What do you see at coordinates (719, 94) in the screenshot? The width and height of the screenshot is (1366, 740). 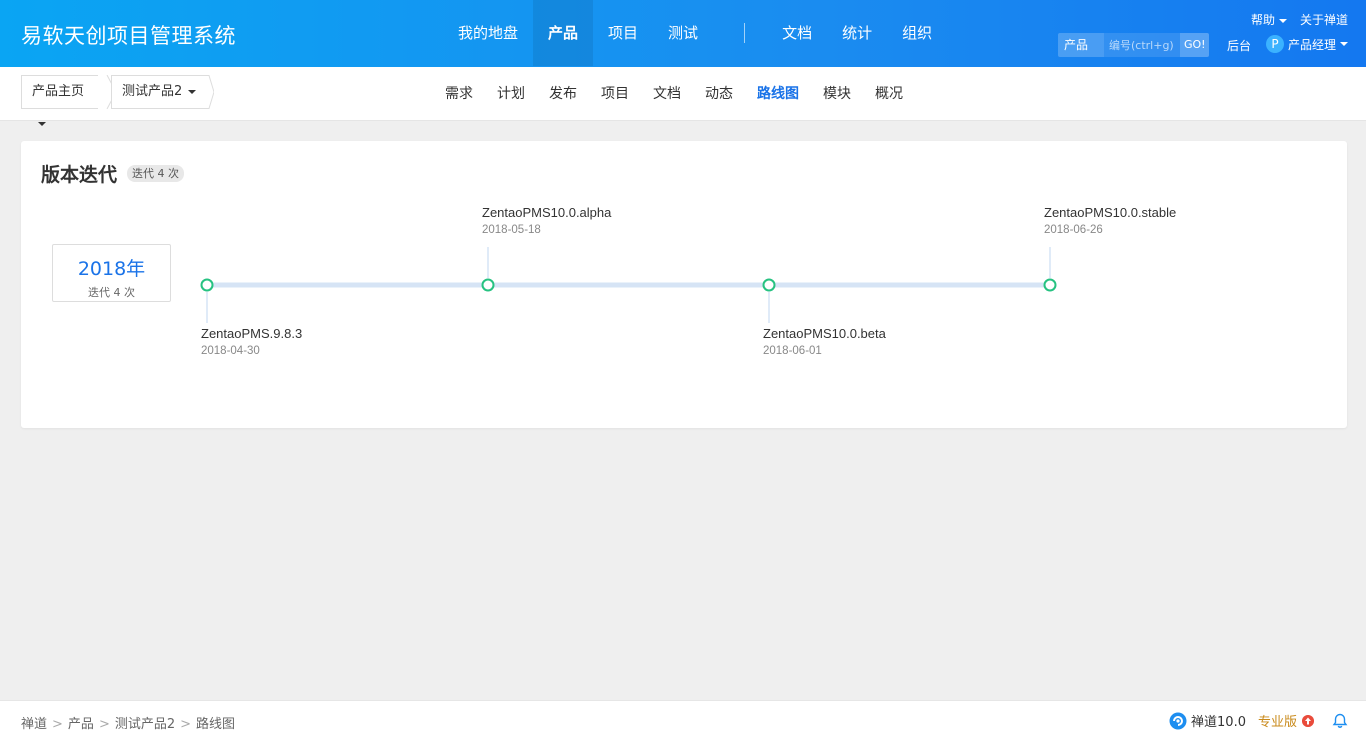 I see `tab-dynamic: 动态` at bounding box center [719, 94].